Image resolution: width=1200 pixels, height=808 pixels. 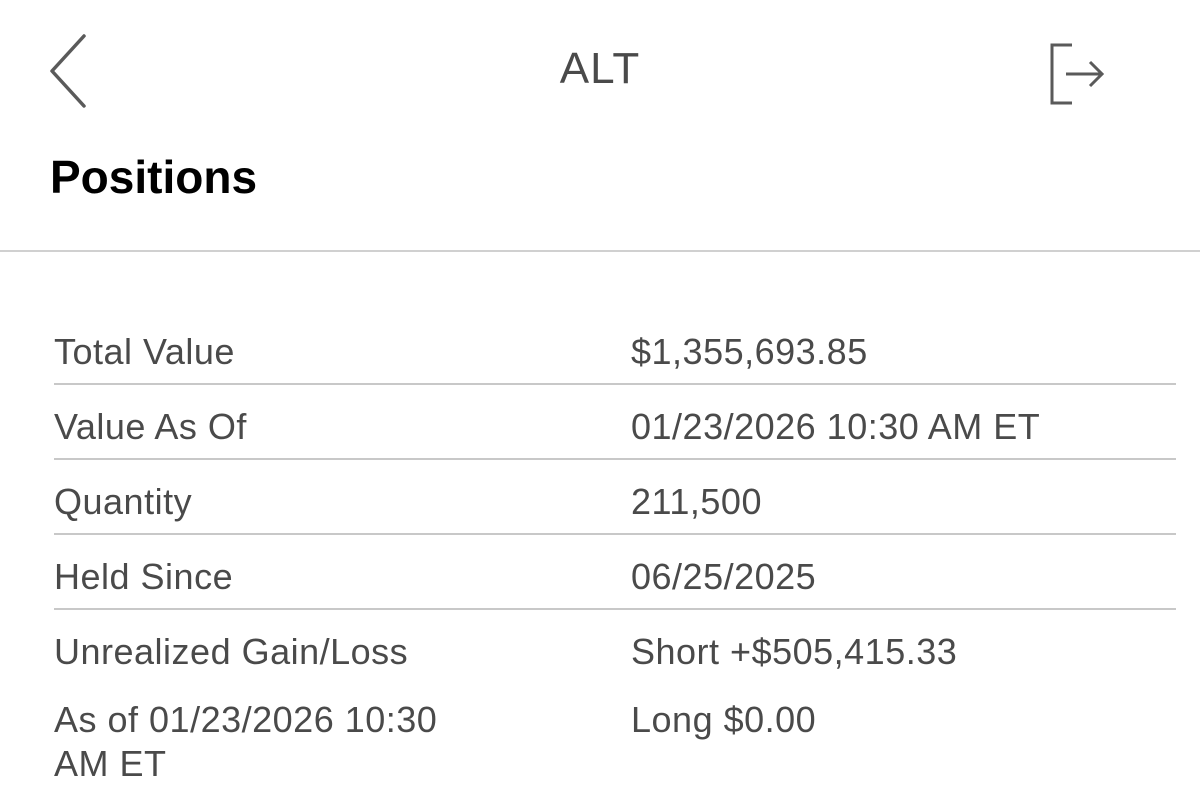 I want to click on row-value: 01/23/2026 10:30 AM ET, so click(x=836, y=426).